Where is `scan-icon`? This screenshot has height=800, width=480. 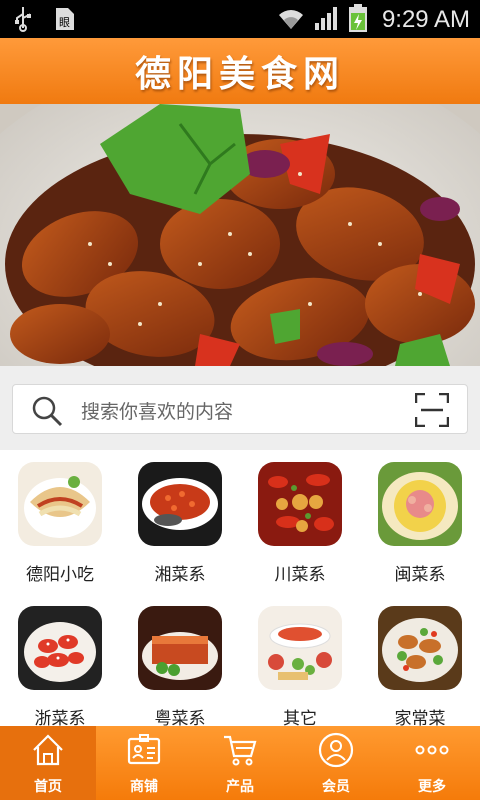
scan-icon is located at coordinates (432, 411).